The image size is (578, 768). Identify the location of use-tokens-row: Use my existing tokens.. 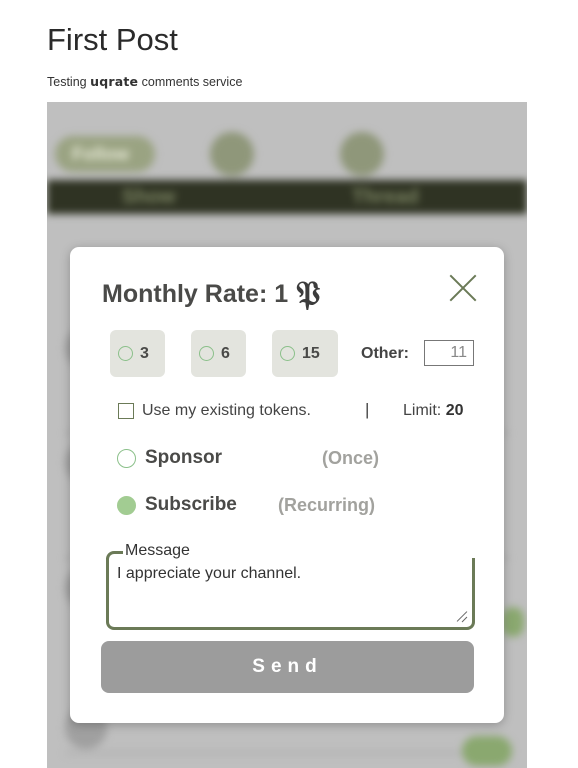
(214, 411).